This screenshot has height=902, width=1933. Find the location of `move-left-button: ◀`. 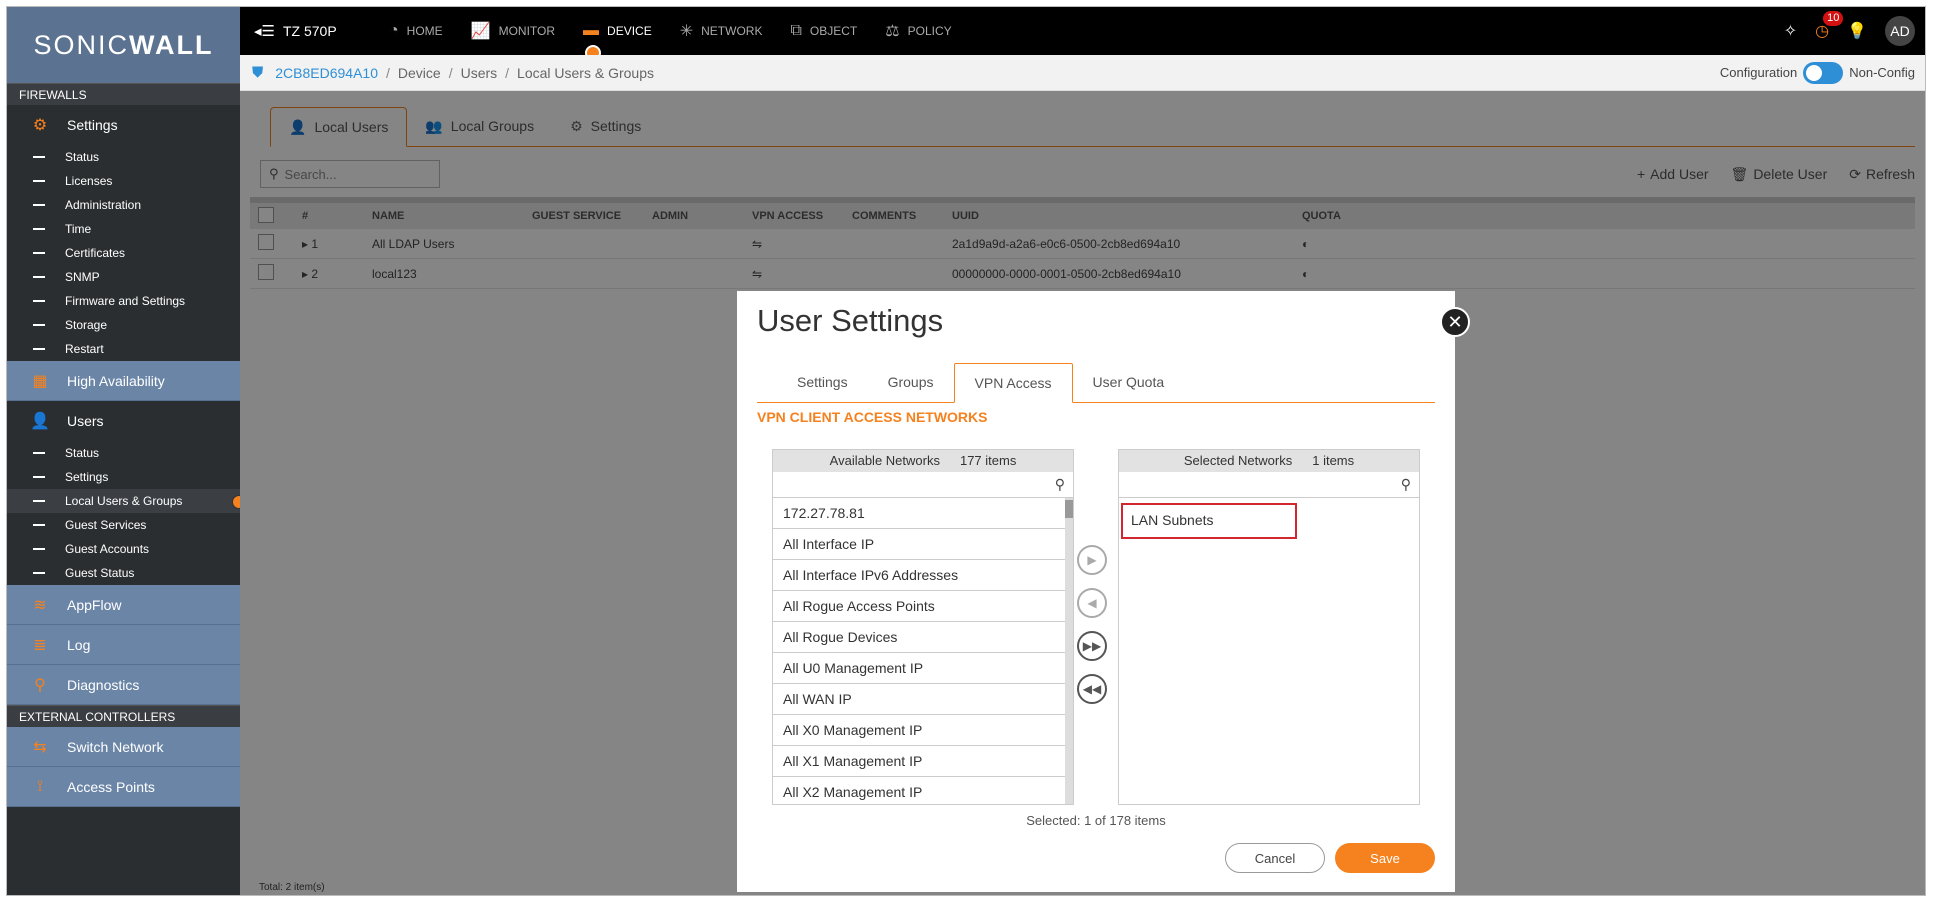

move-left-button: ◀ is located at coordinates (1092, 603).